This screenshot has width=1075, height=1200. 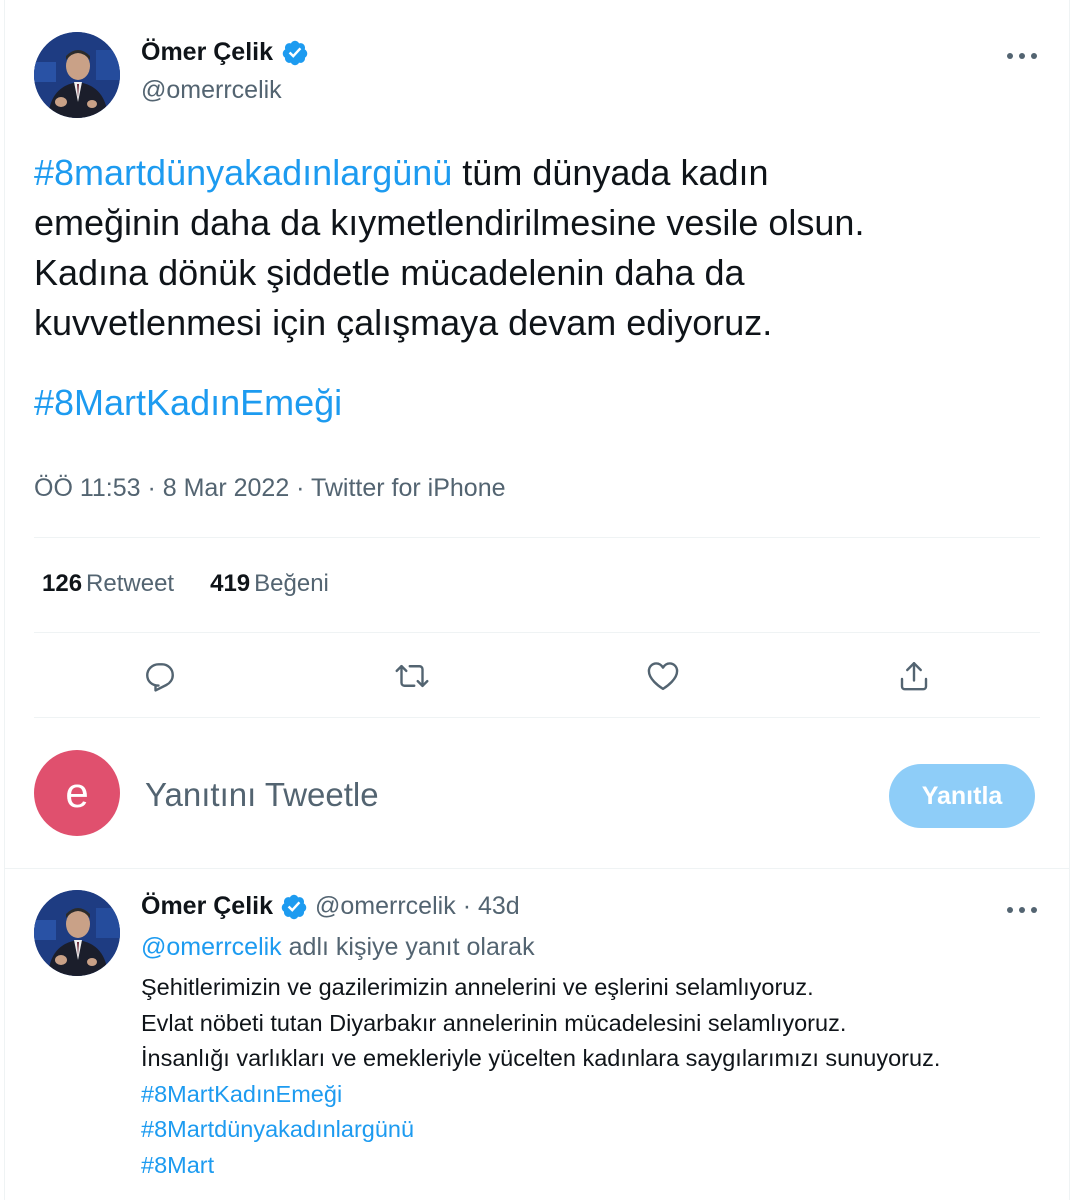 I want to click on retweet-icon, so click(x=412, y=676).